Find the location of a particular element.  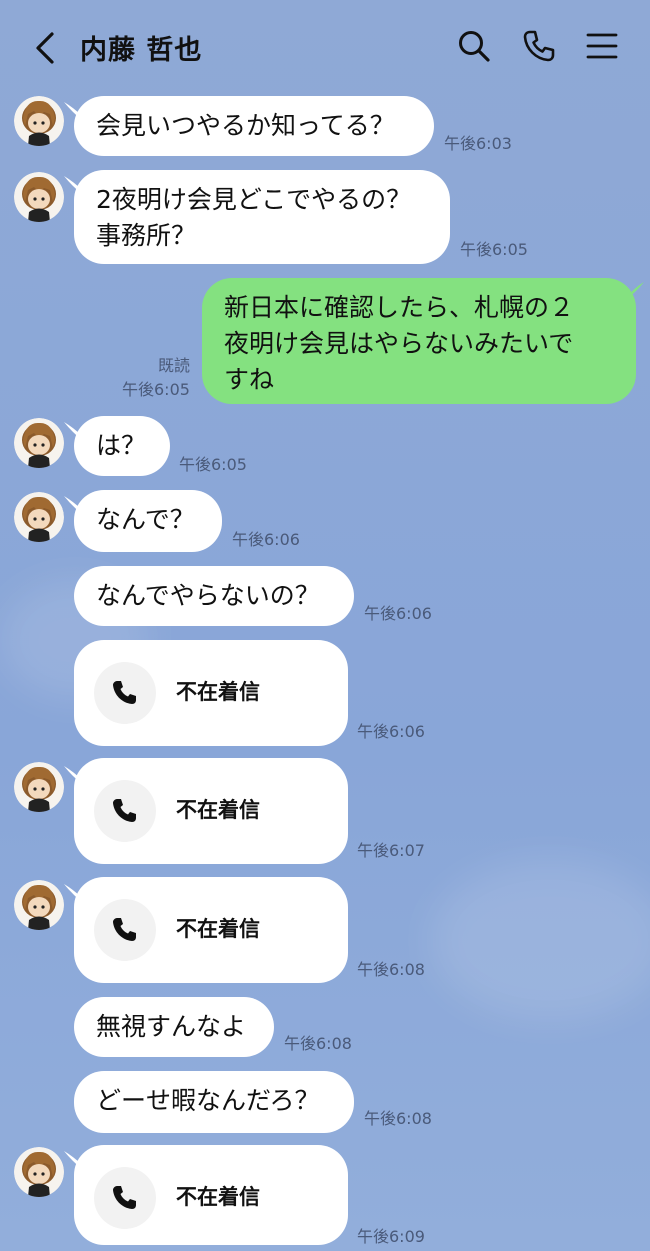

cloud-decoration is located at coordinates (540, 940).